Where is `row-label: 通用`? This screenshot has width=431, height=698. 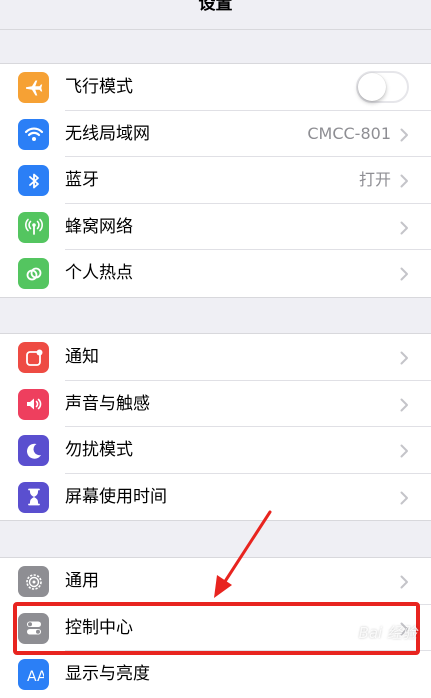 row-label: 通用 is located at coordinates (82, 581).